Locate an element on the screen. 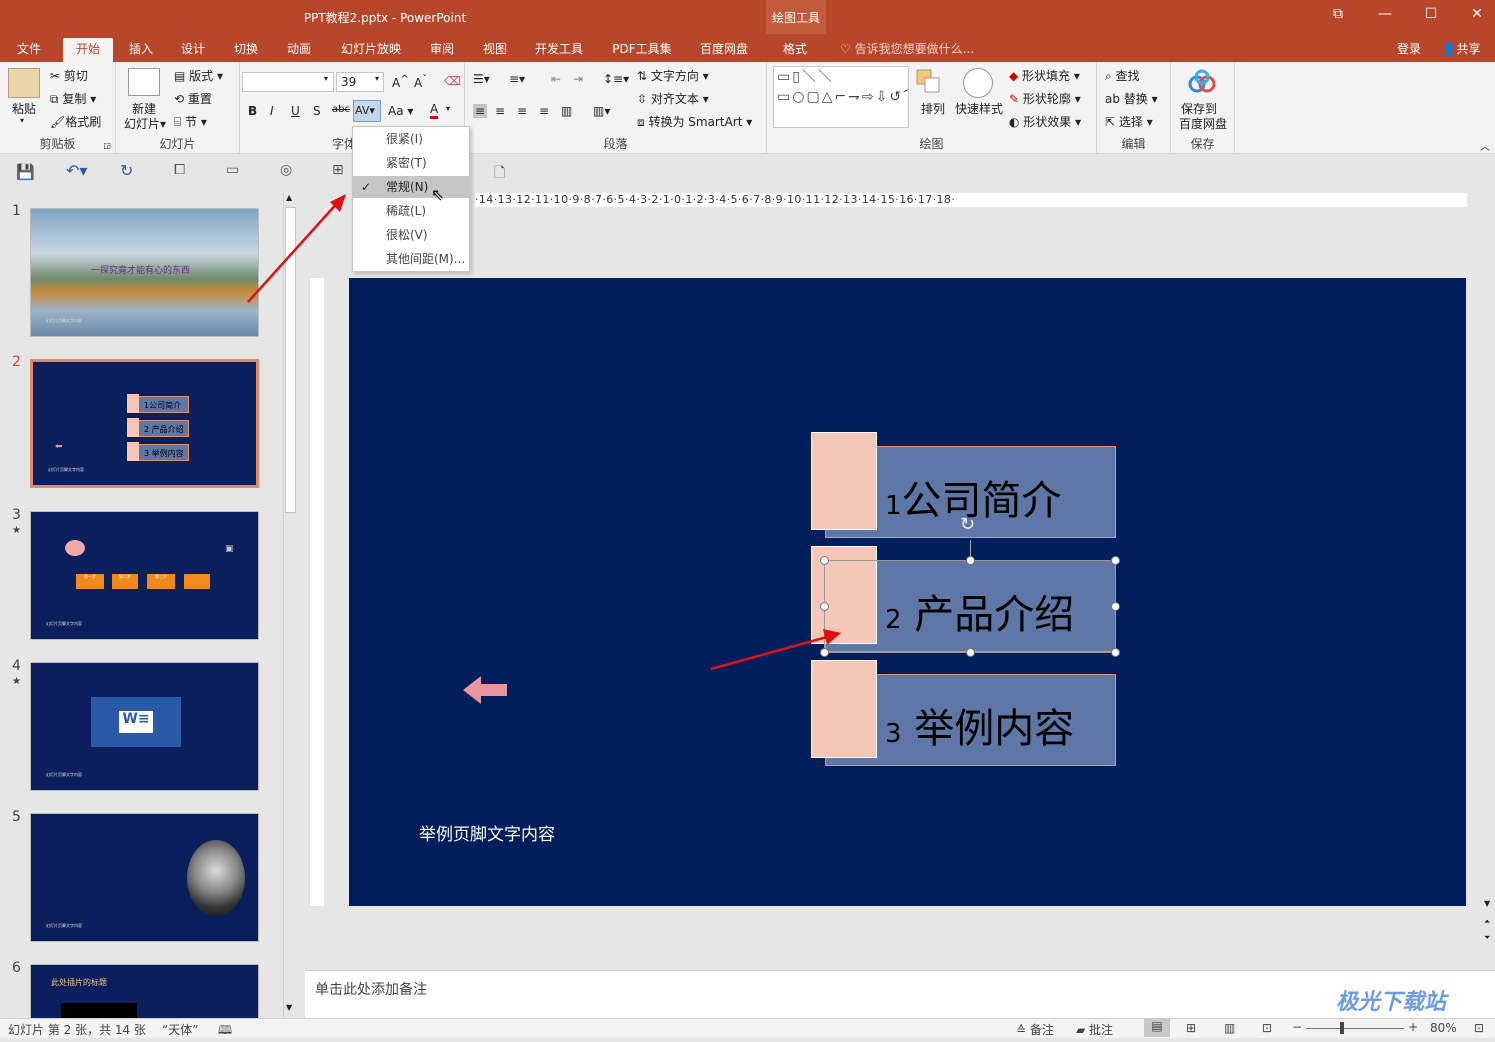 The height and width of the screenshot is (1042, 1495). sorter-view-icon: ⊞ is located at coordinates (1191, 1028).